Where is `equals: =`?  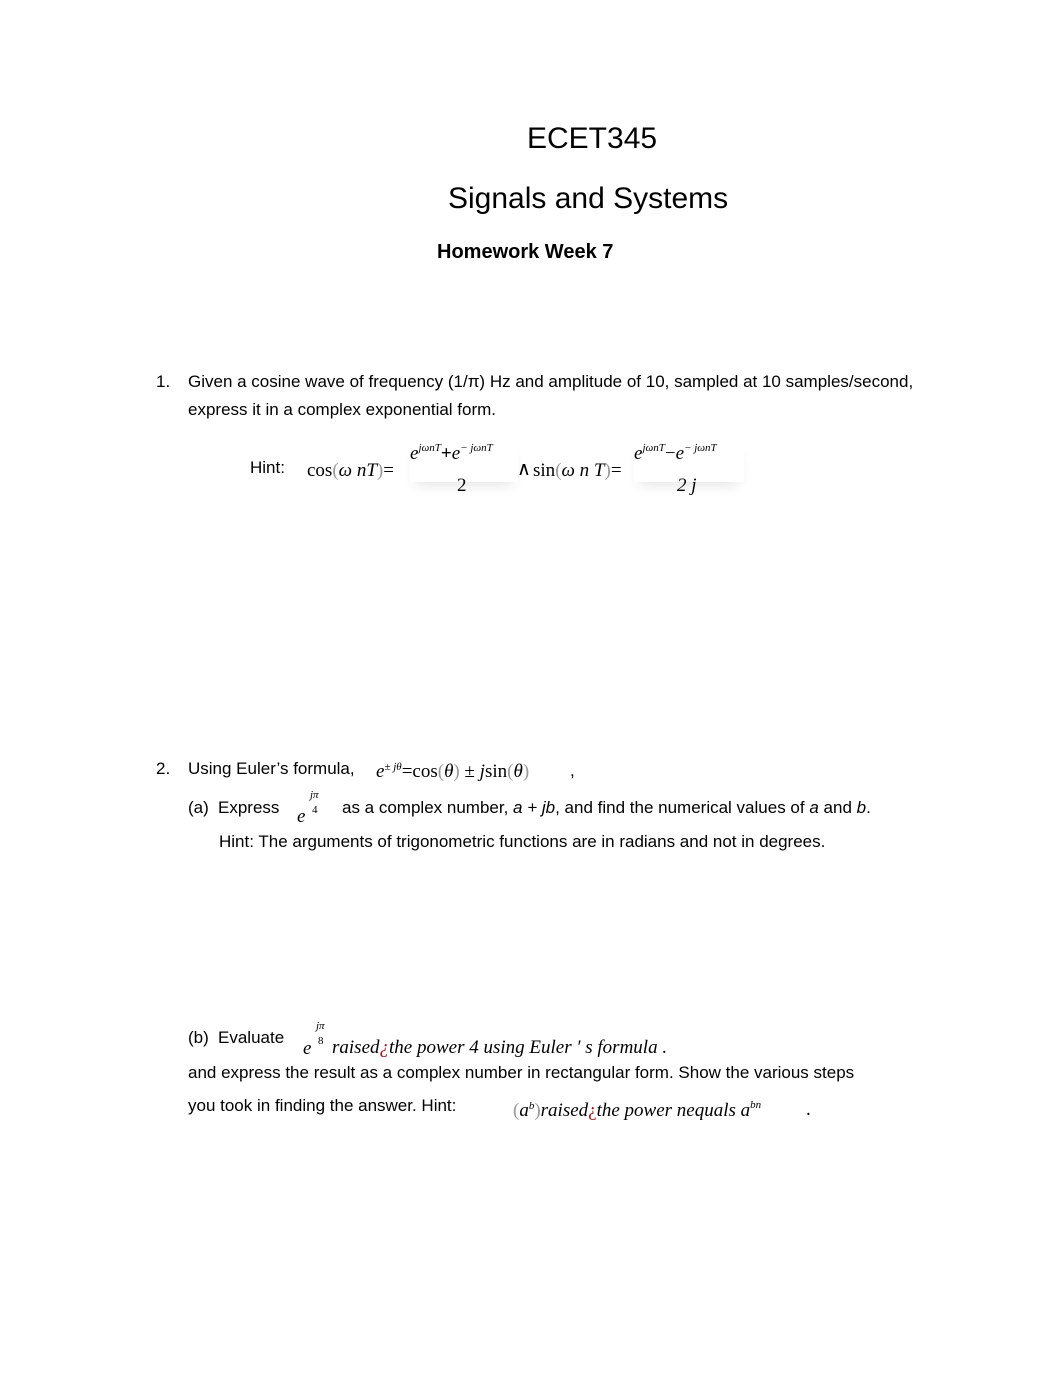 equals: = is located at coordinates (388, 470).